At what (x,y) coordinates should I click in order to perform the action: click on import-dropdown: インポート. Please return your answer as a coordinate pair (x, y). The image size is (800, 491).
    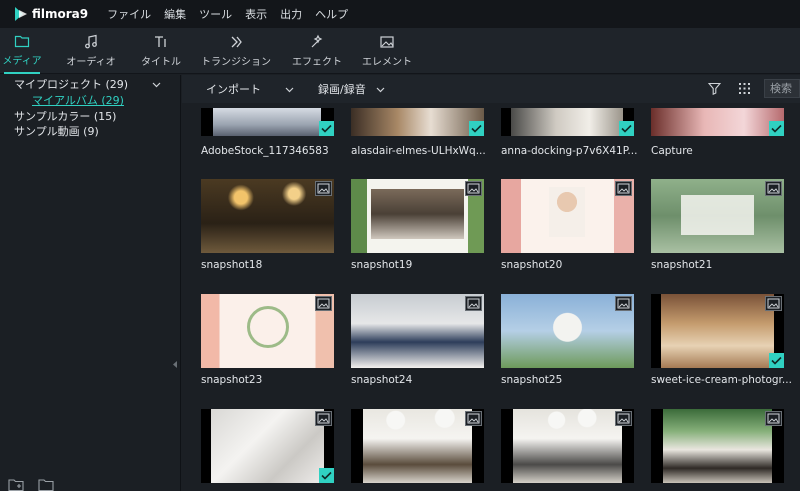
    Looking at the image, I should click on (250, 89).